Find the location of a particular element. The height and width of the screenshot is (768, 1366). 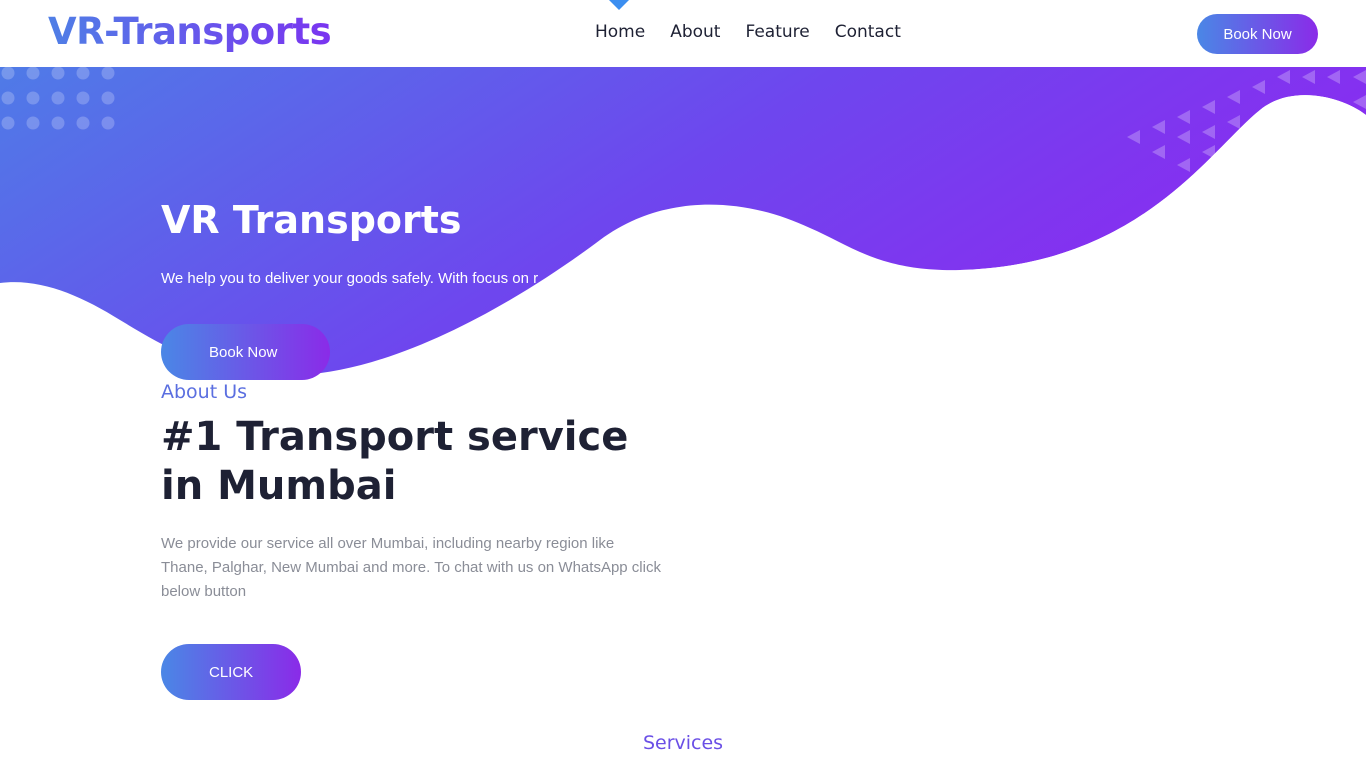

nav-about: About is located at coordinates (695, 32).